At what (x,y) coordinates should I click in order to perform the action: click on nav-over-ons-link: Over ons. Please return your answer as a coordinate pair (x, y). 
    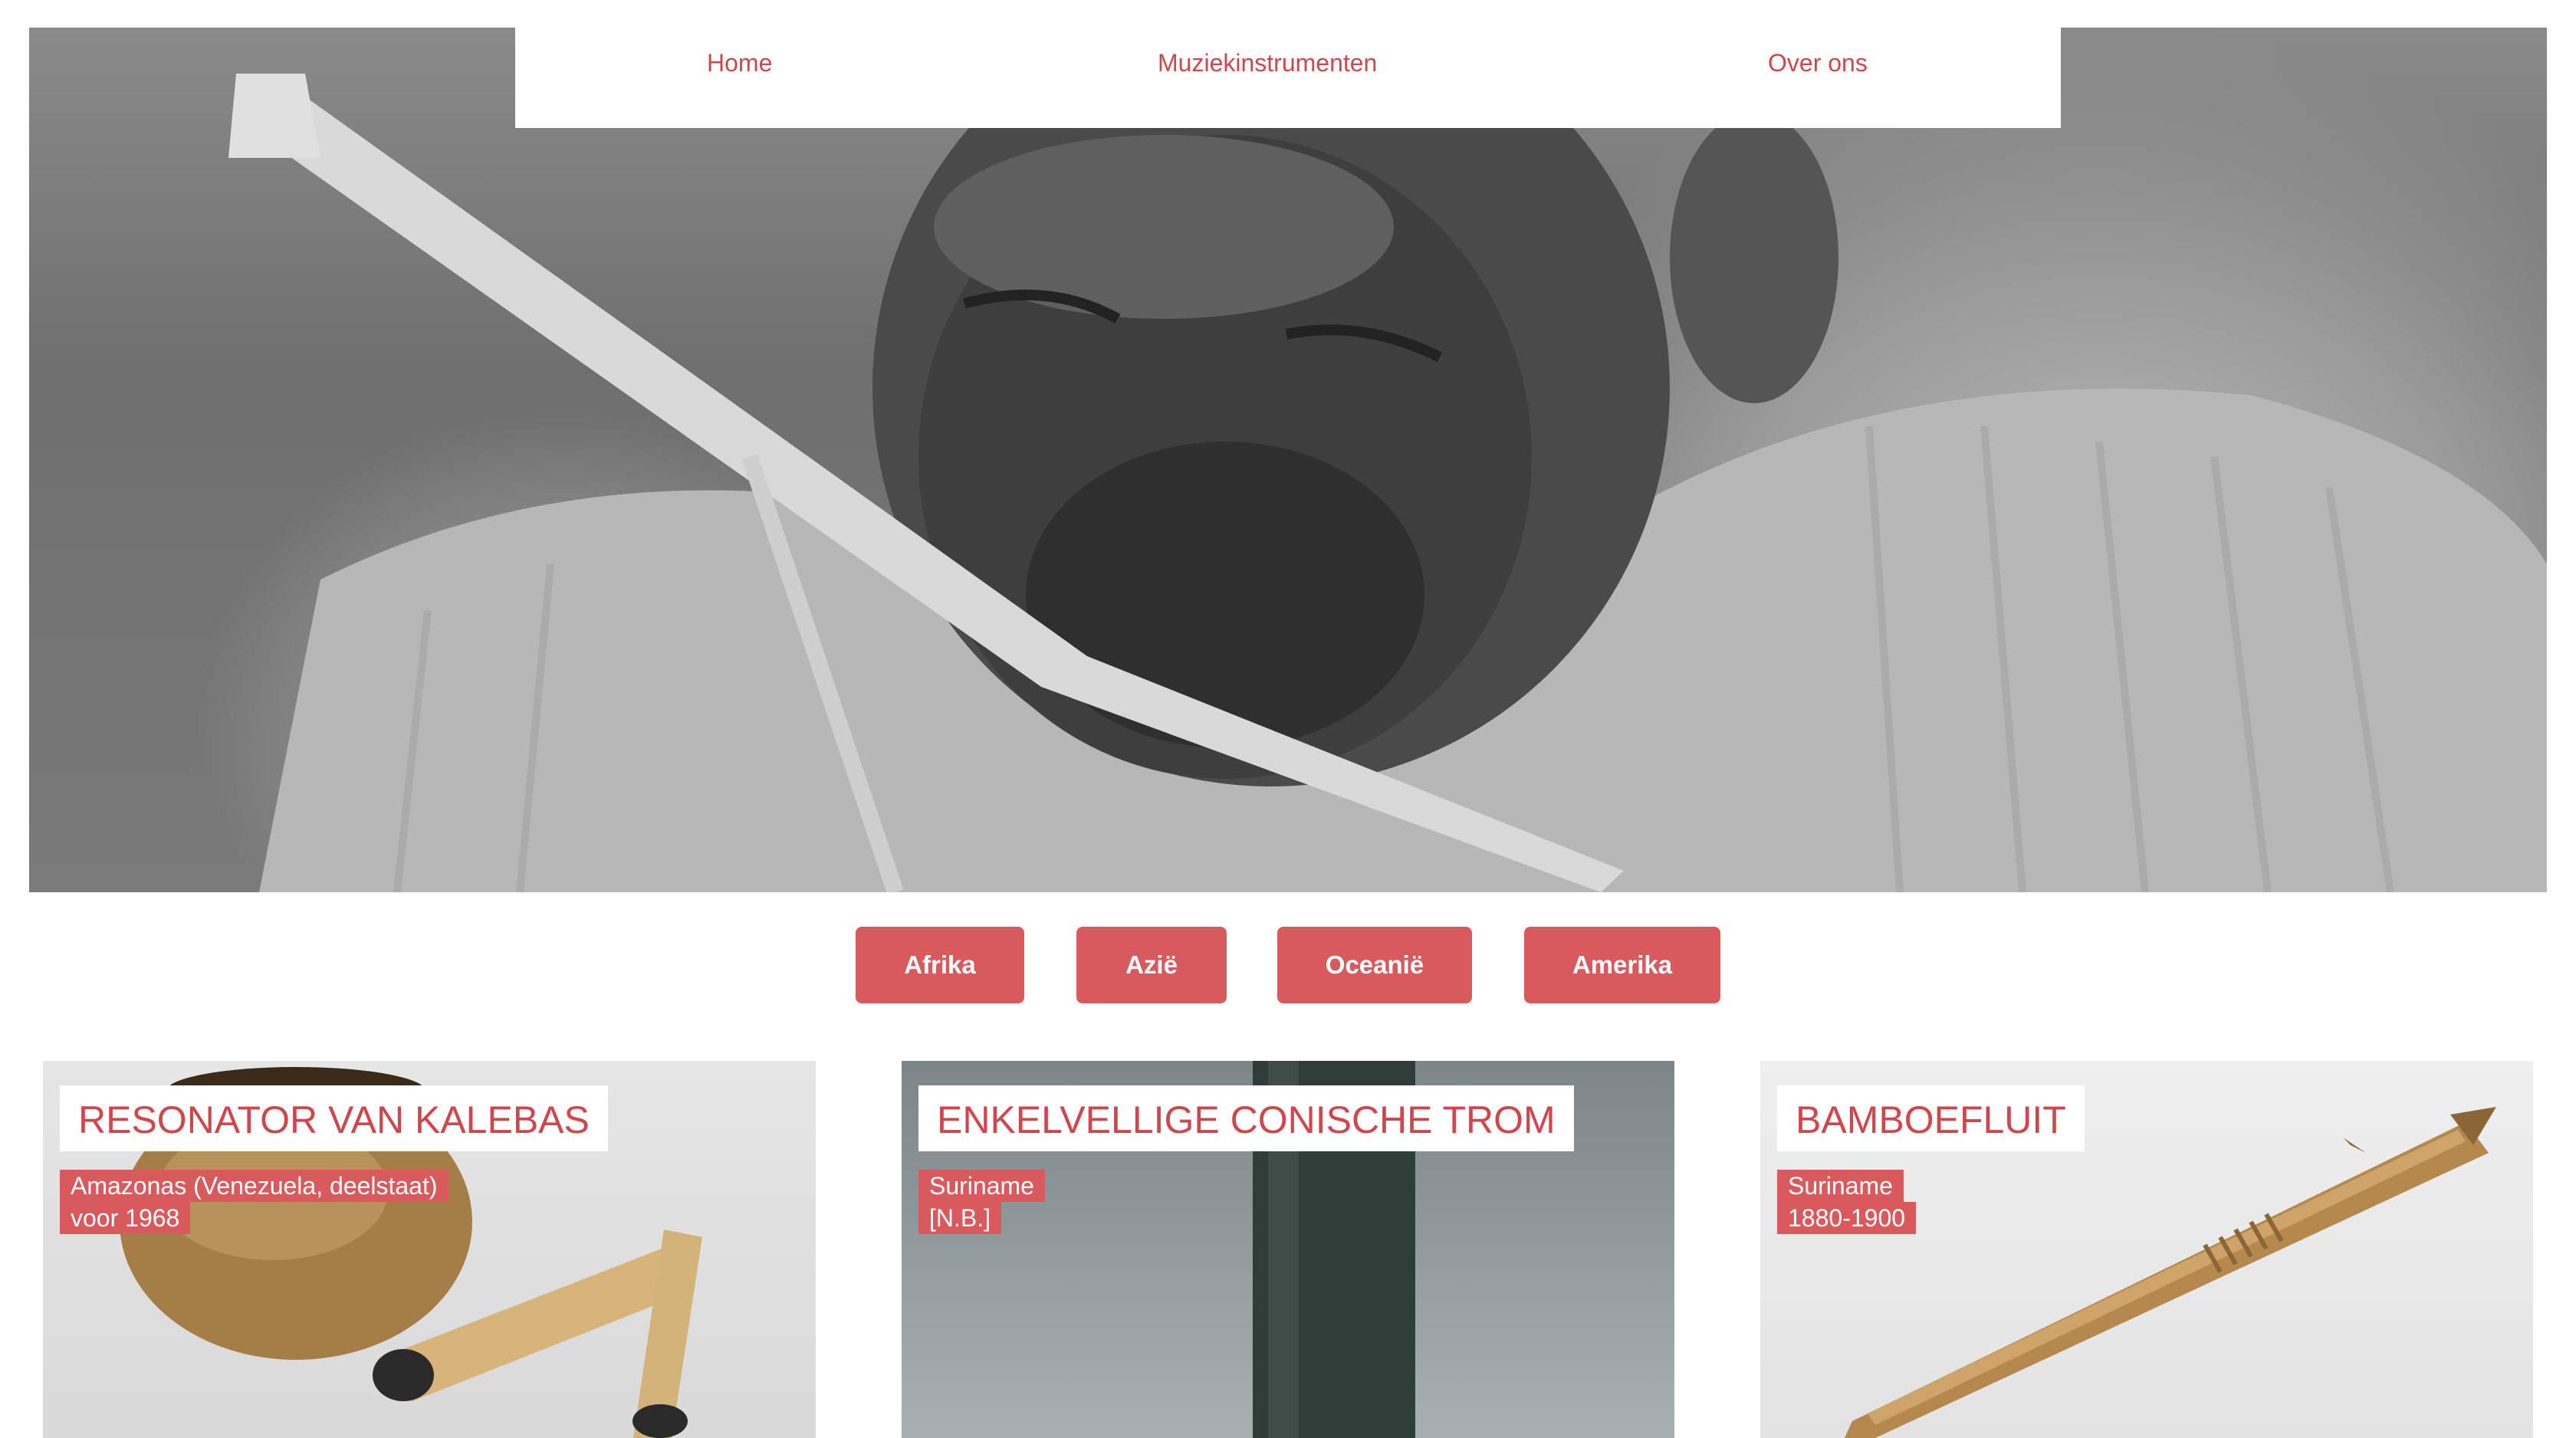
    Looking at the image, I should click on (1818, 63).